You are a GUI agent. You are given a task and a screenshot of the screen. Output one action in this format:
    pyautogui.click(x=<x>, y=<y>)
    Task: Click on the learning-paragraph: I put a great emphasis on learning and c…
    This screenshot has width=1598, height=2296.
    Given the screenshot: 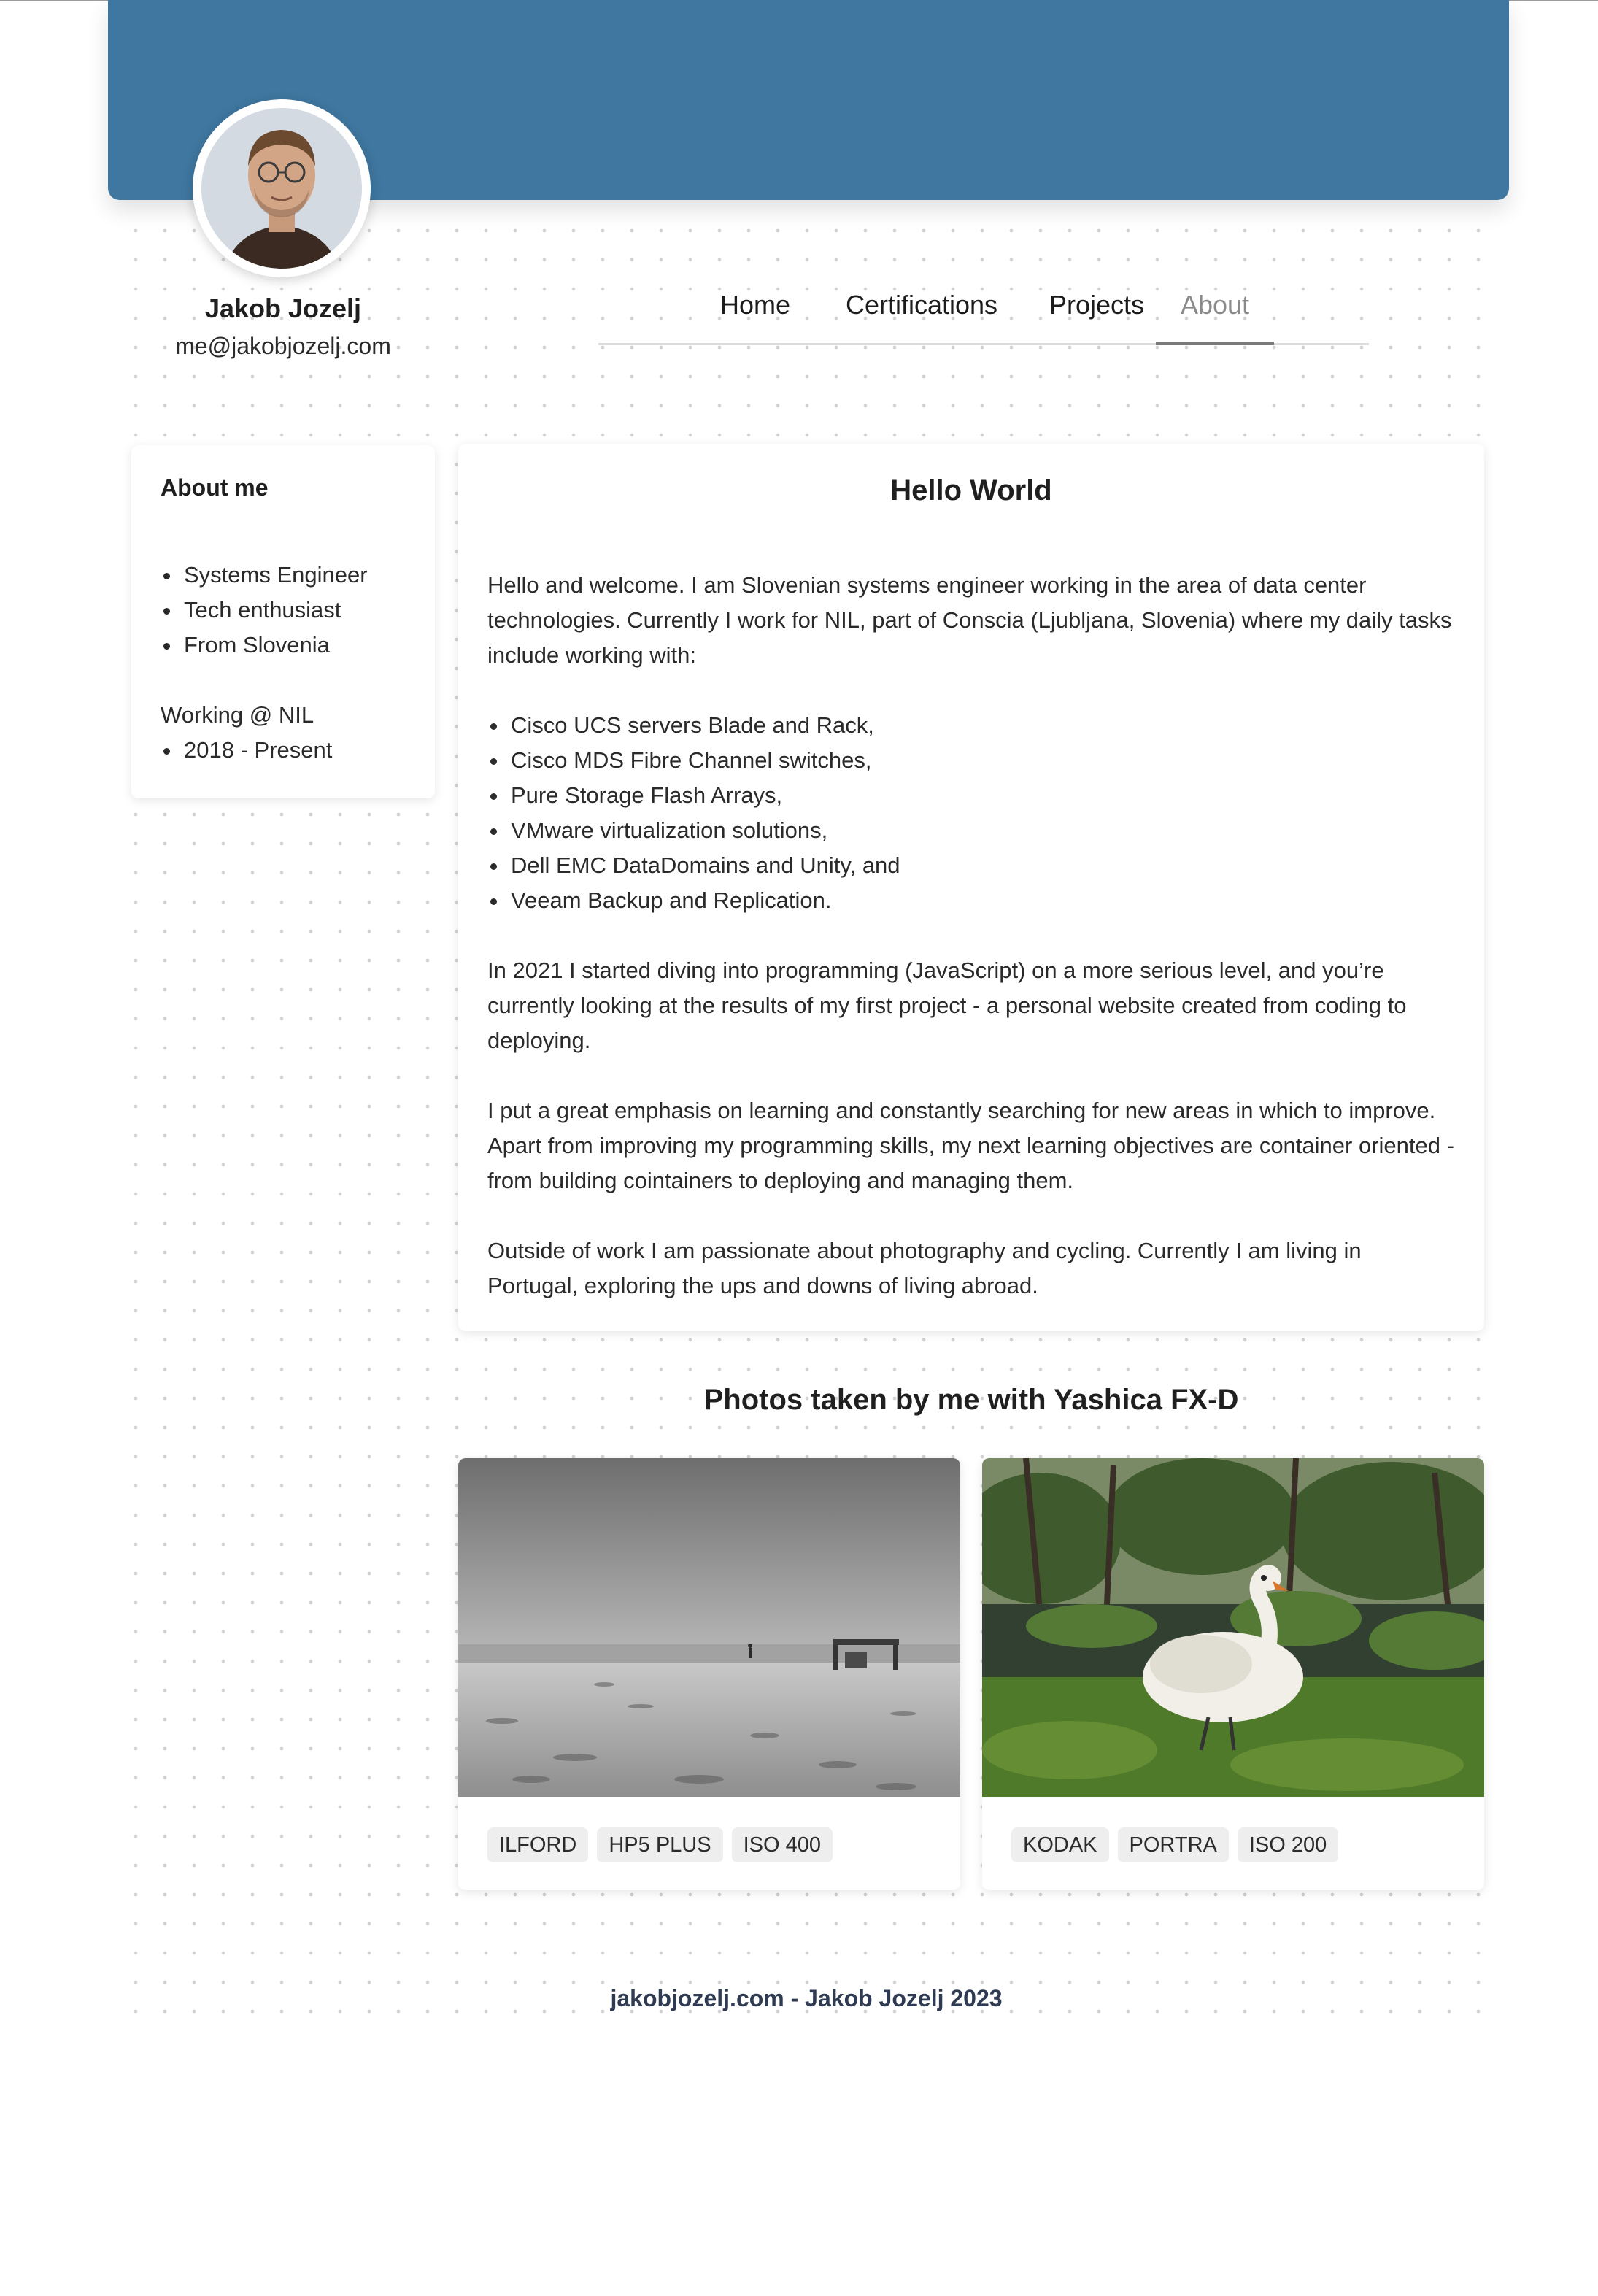 What is the action you would take?
    pyautogui.click(x=970, y=1145)
    